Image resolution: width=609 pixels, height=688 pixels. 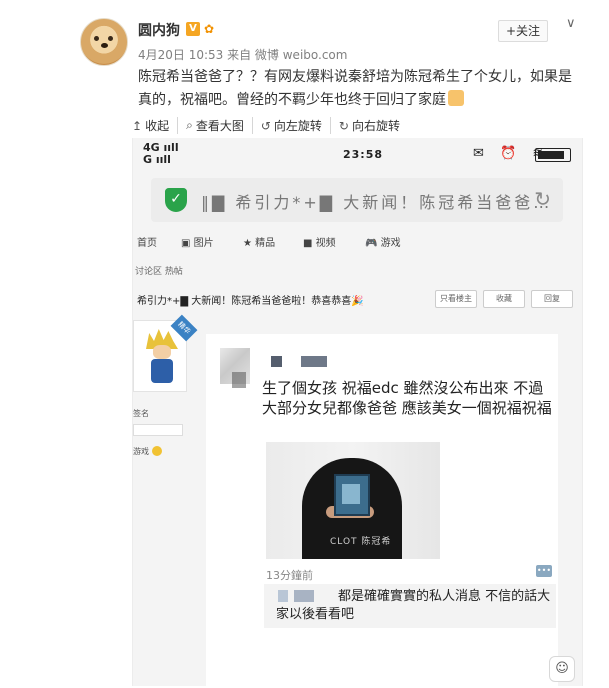 I want to click on chevron-down-icon: ∨, so click(x=571, y=23).